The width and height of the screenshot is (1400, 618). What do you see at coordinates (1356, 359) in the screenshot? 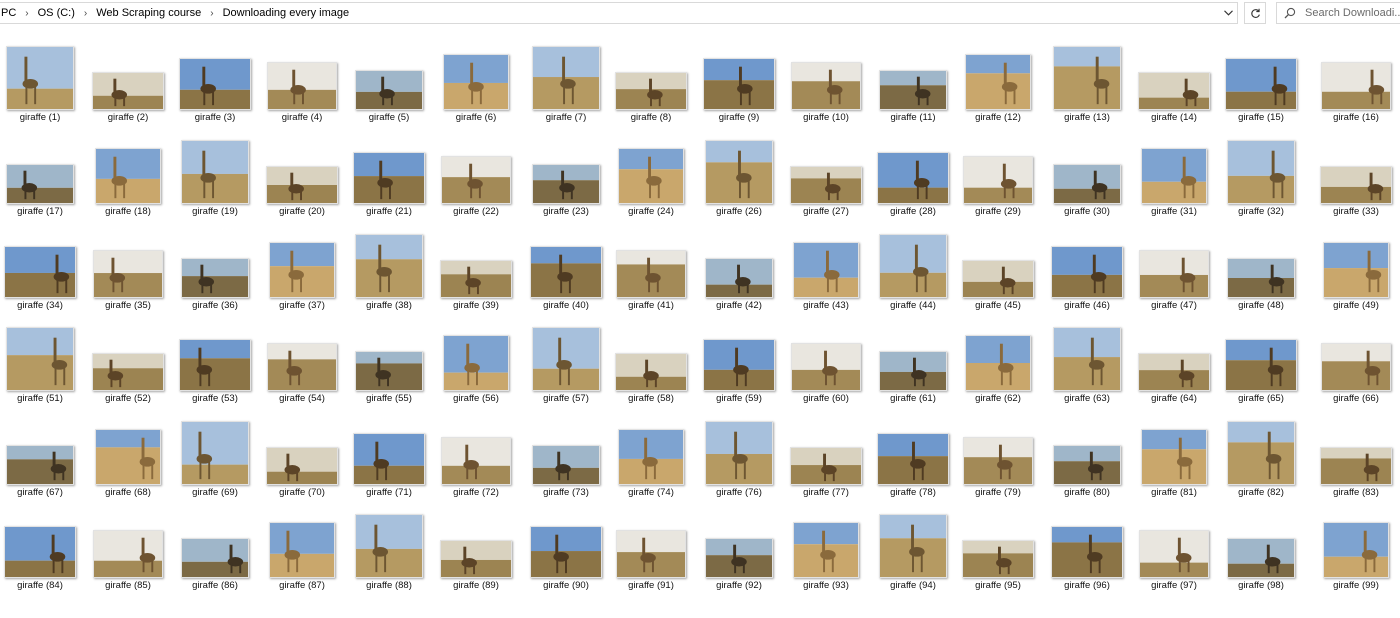
I see `file-item: giraffe (66)` at bounding box center [1356, 359].